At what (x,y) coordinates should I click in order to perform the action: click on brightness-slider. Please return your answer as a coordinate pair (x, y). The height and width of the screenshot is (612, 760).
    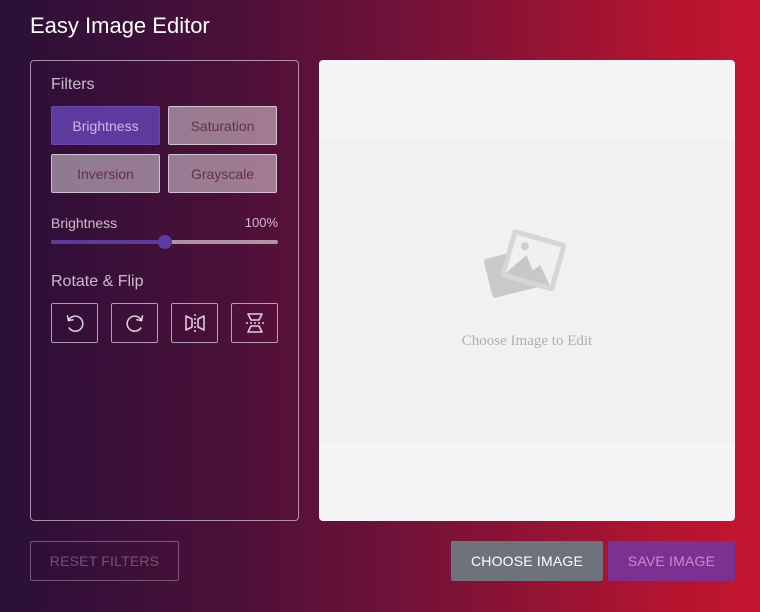
    Looking at the image, I should click on (164, 242).